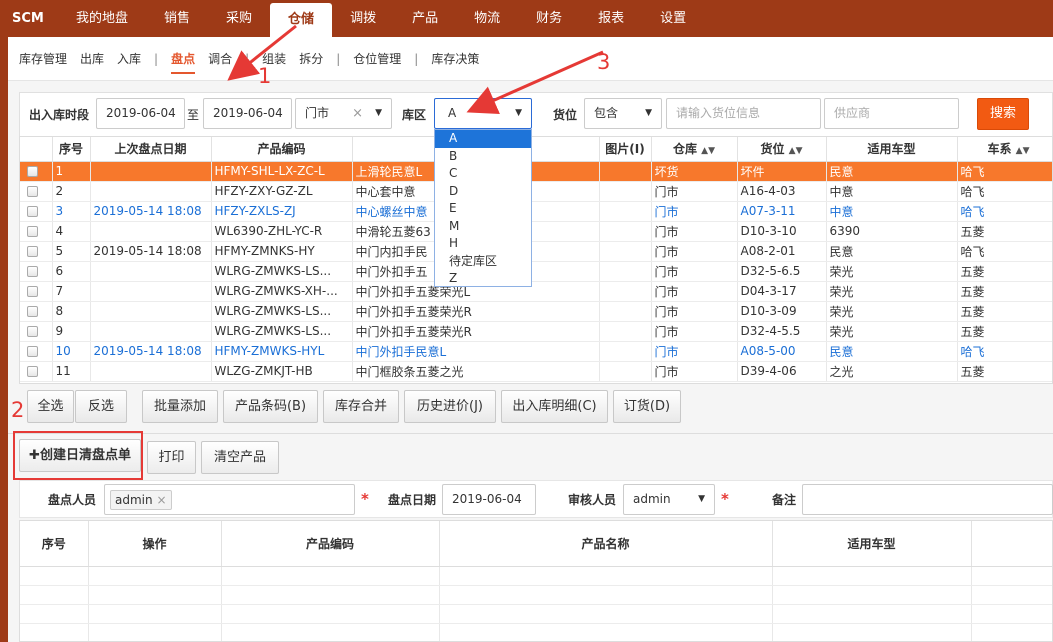 The height and width of the screenshot is (642, 1053). Describe the element at coordinates (377, 58) in the screenshot. I see `subnav-location-mgmt: 仓位管理` at that location.